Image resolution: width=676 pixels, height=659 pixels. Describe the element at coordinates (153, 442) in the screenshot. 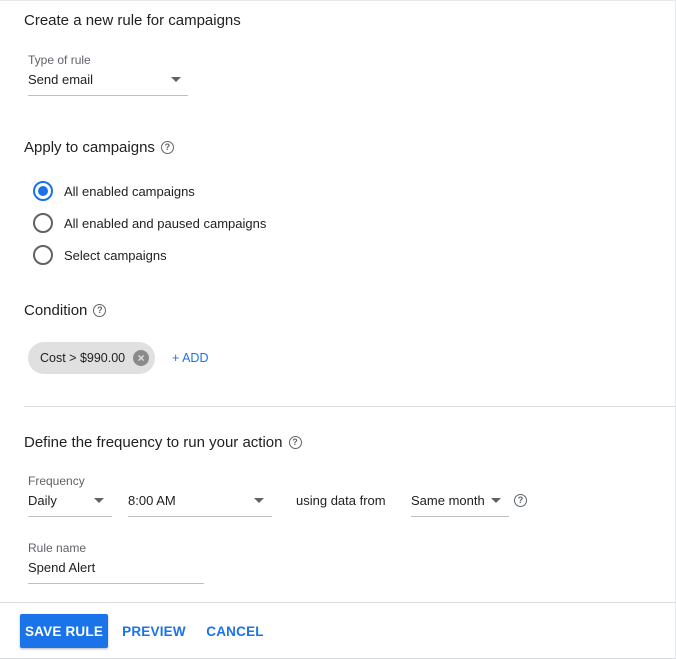

I see `frequency-title-text: Define the frequency to run your action` at that location.